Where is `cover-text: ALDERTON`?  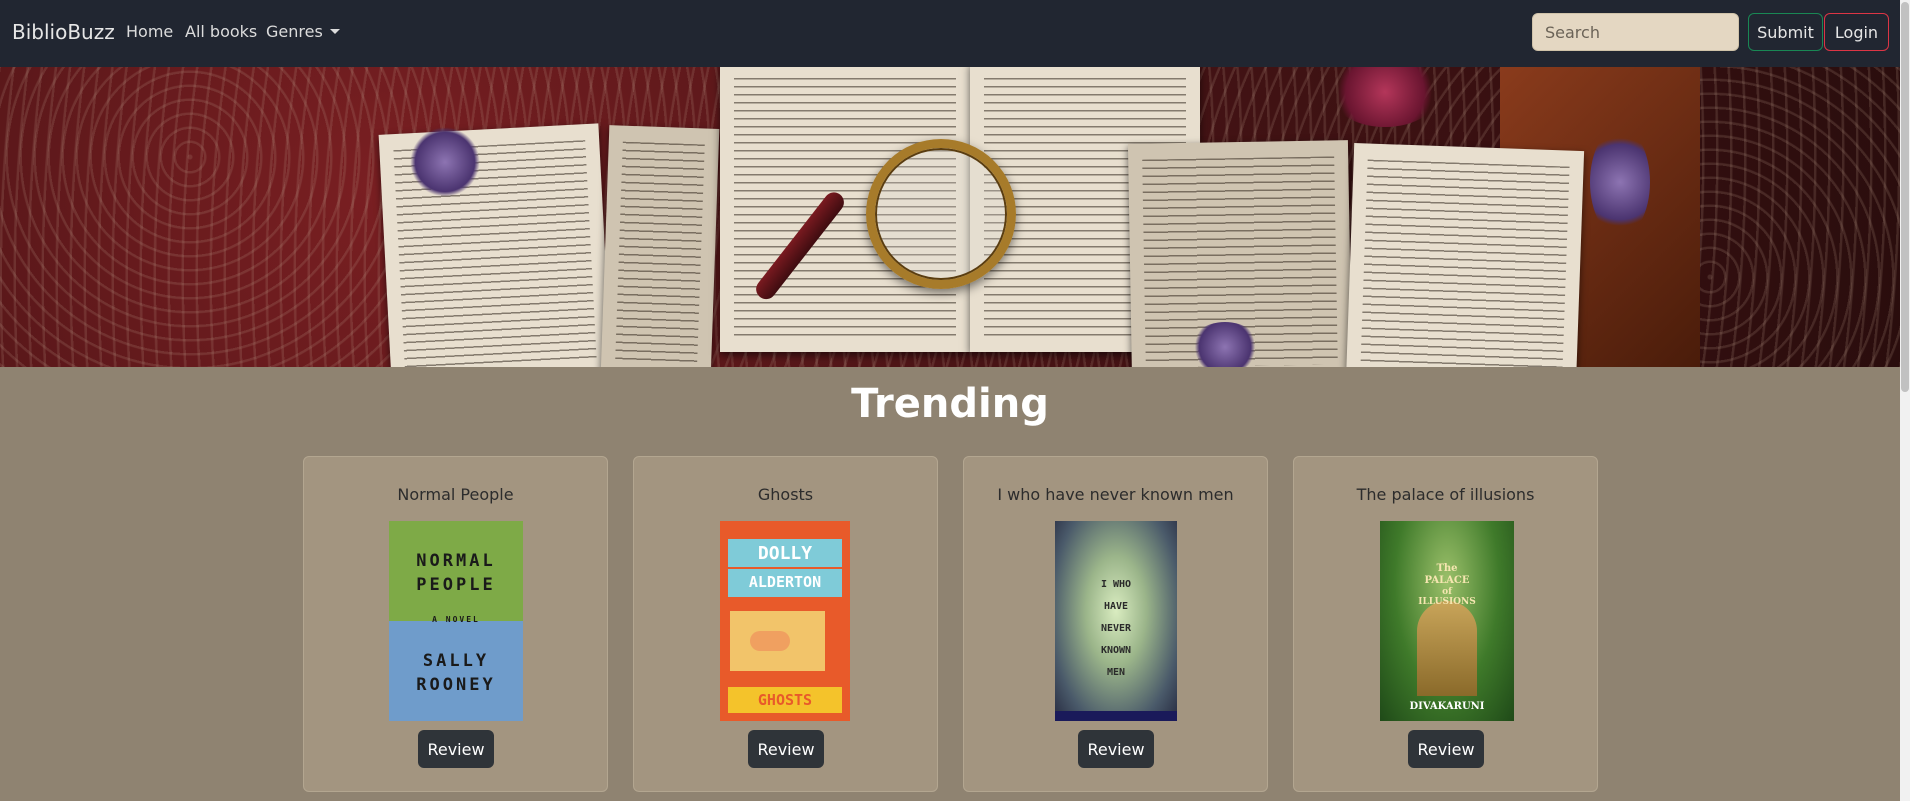 cover-text: ALDERTON is located at coordinates (785, 582).